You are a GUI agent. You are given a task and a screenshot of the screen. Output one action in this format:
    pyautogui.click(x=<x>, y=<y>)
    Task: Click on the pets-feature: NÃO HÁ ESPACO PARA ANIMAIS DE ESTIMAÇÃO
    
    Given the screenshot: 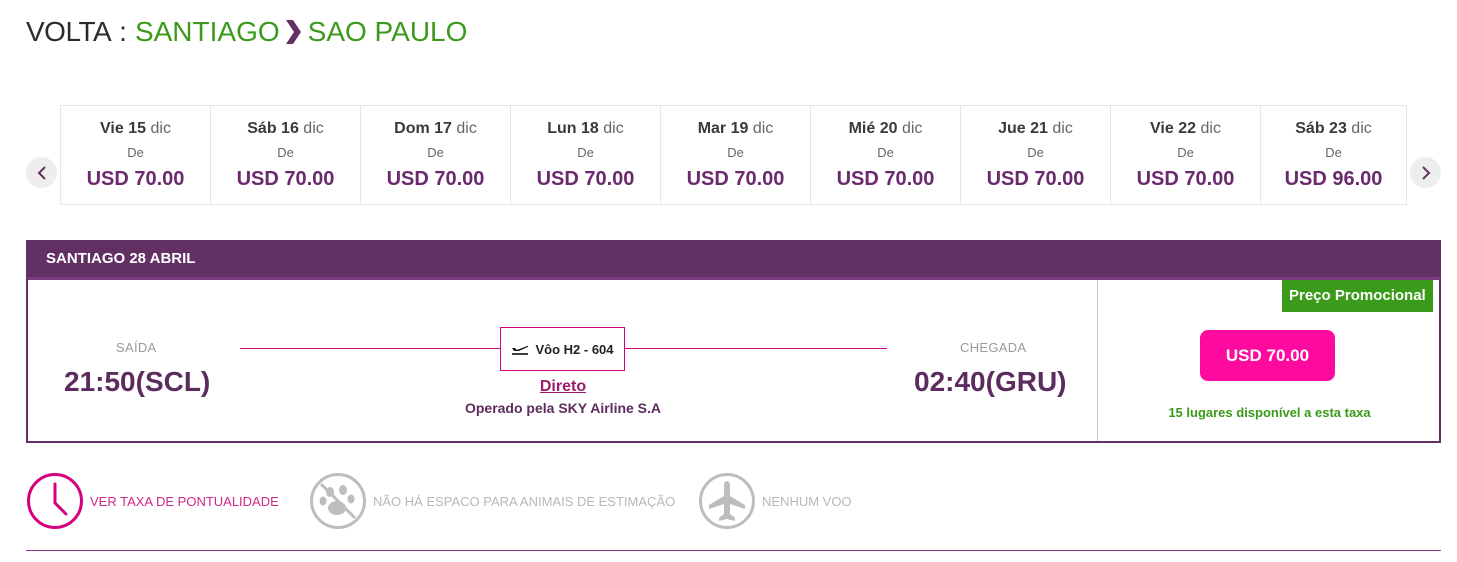 What is the action you would take?
    pyautogui.click(x=492, y=501)
    